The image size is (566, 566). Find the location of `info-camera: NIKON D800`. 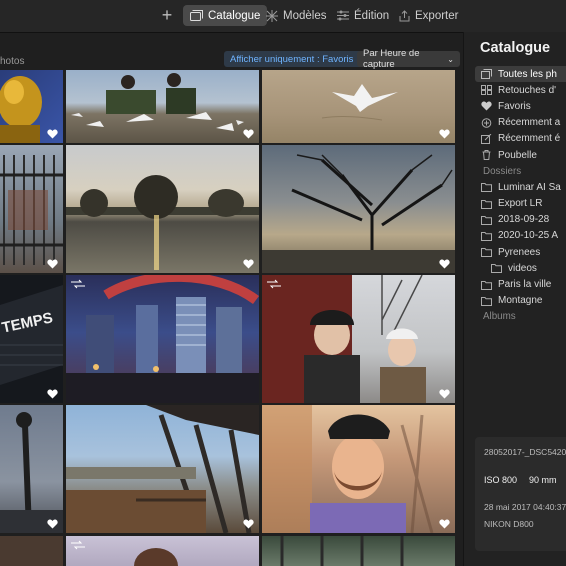

info-camera: NIKON D800 is located at coordinates (509, 524).